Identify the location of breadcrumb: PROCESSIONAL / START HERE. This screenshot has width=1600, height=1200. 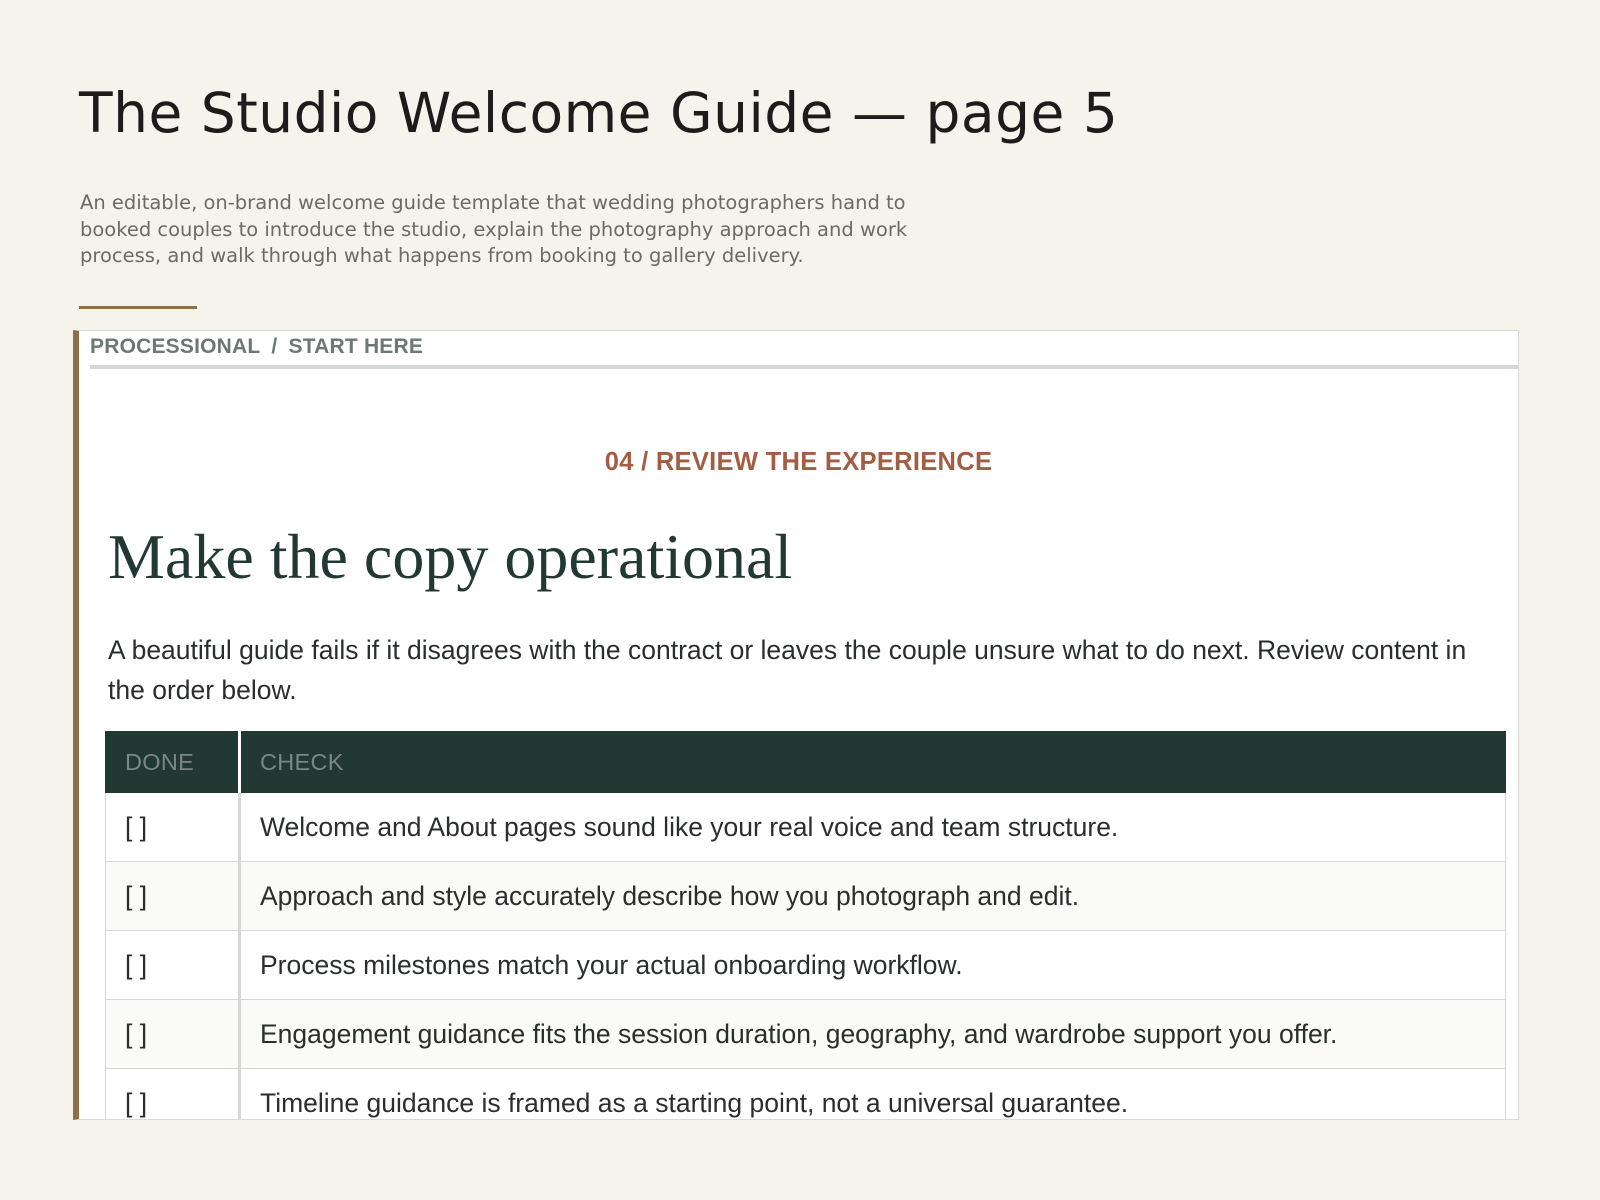
(256, 347).